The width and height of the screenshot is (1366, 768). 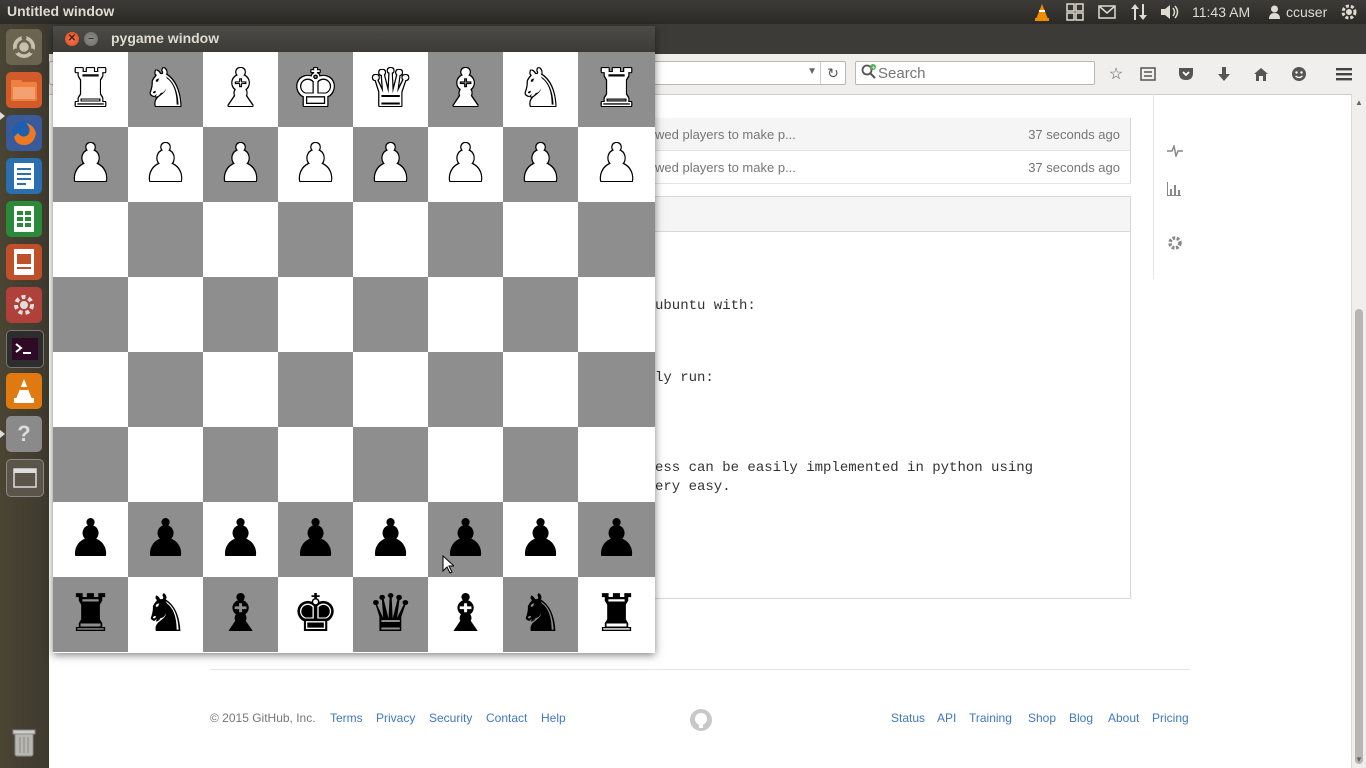 I want to click on window-icon, so click(x=25, y=478).